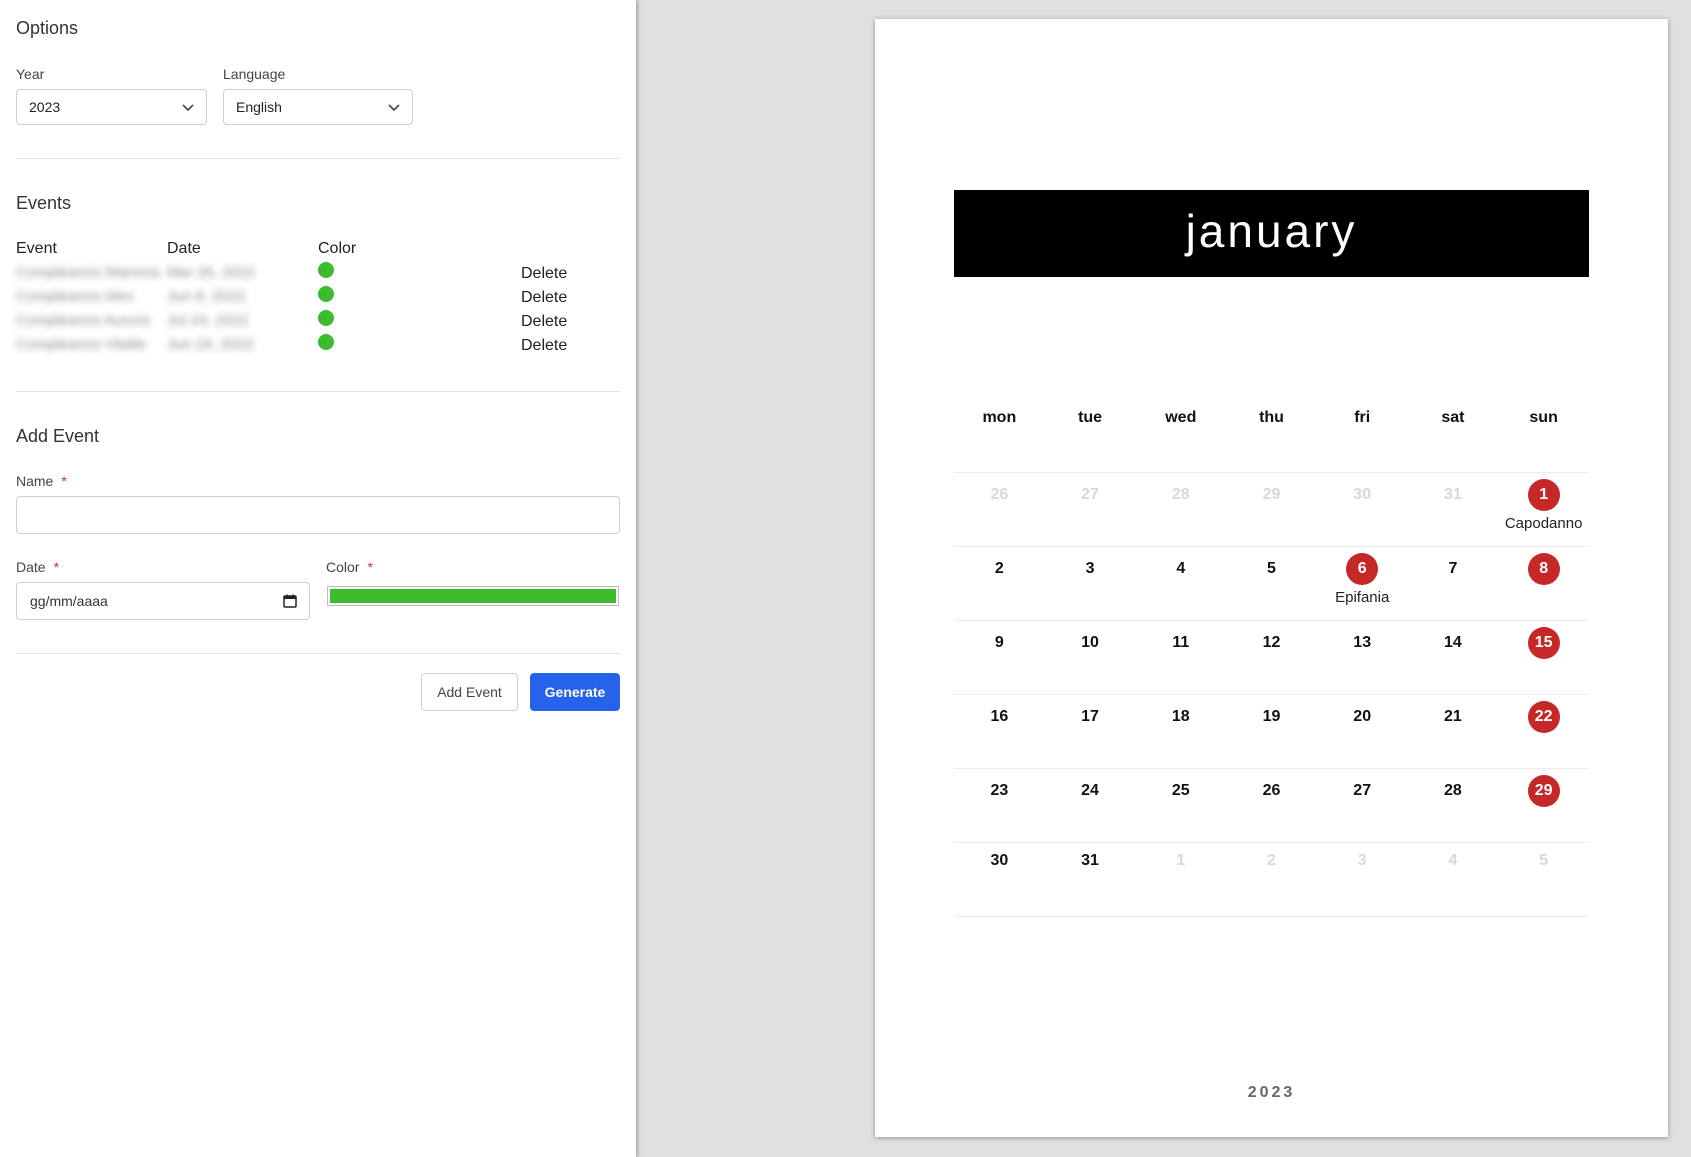  Describe the element at coordinates (45, 107) in the screenshot. I see `year-select-value: 2023` at that location.